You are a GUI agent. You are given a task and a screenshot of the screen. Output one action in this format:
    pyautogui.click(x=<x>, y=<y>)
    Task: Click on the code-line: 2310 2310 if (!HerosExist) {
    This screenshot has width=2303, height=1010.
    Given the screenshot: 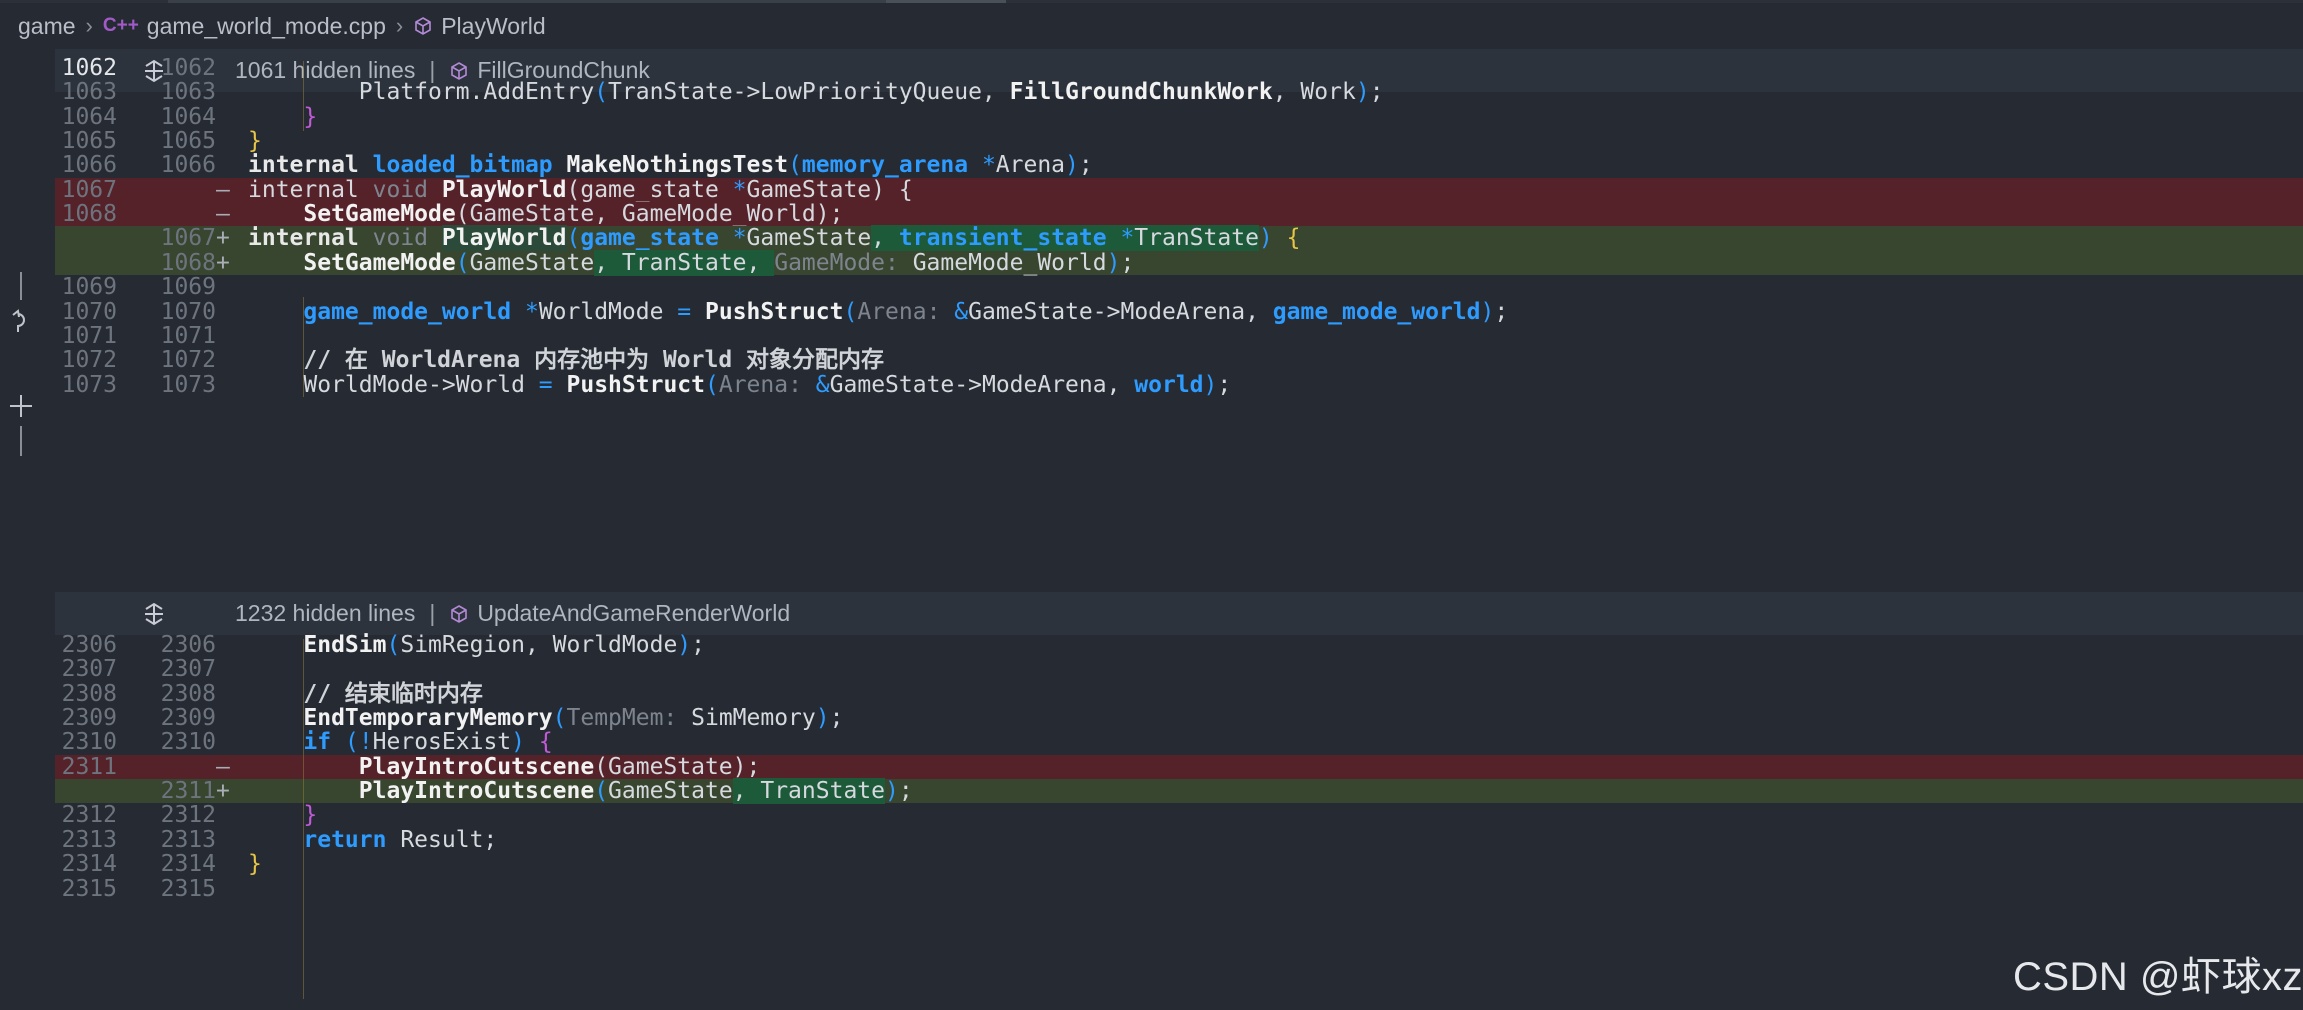 What is the action you would take?
    pyautogui.click(x=1179, y=742)
    